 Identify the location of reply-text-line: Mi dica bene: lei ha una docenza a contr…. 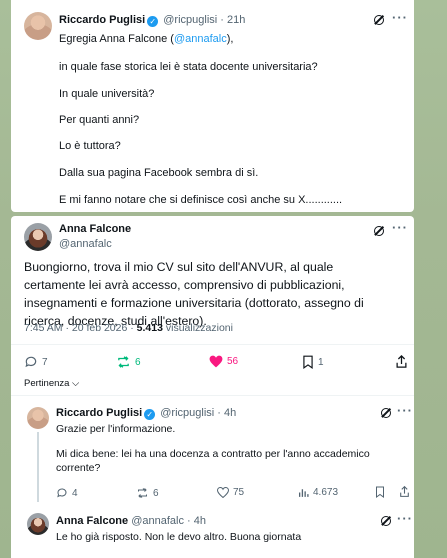
(213, 454).